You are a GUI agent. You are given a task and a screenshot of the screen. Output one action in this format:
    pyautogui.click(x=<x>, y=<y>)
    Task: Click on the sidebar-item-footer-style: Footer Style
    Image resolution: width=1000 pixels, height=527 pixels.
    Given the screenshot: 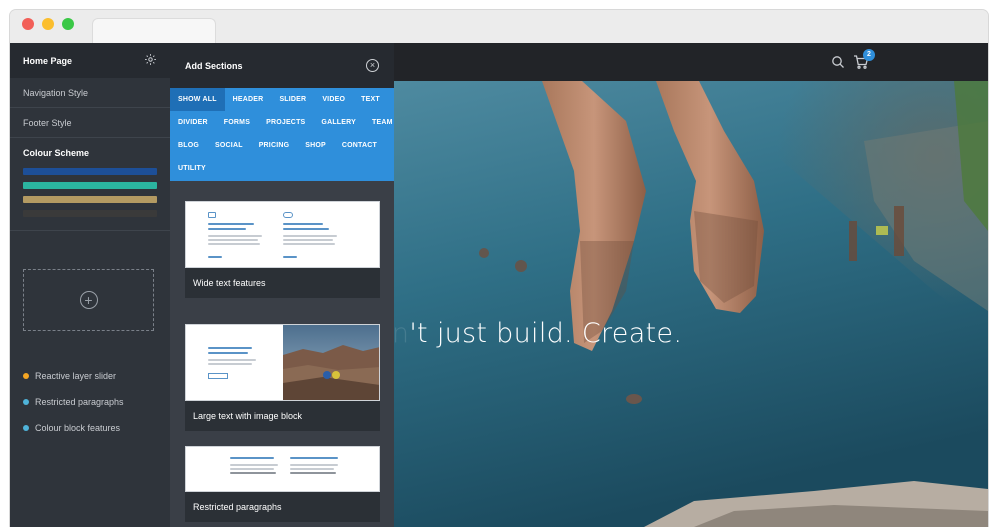 What is the action you would take?
    pyautogui.click(x=90, y=123)
    